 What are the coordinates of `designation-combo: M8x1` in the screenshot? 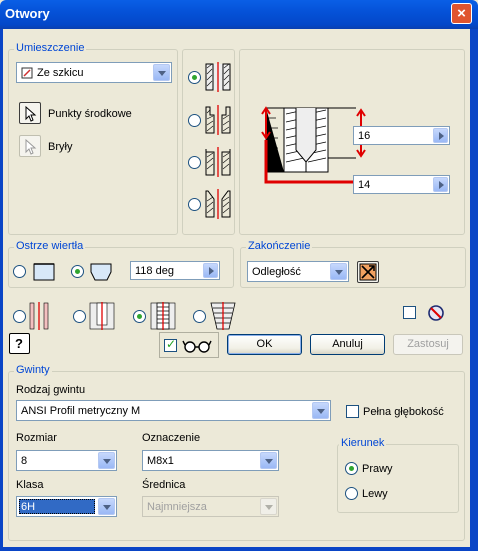 It's located at (210, 460).